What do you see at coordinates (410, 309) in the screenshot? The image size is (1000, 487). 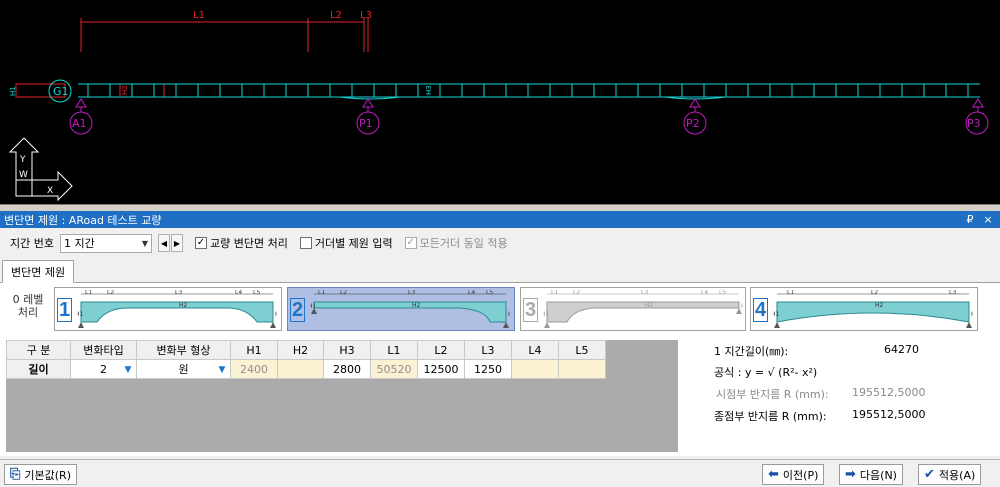 I see `type-2-section-diagram: L1 L2 L3 L4 L5 H1 H2 H3` at bounding box center [410, 309].